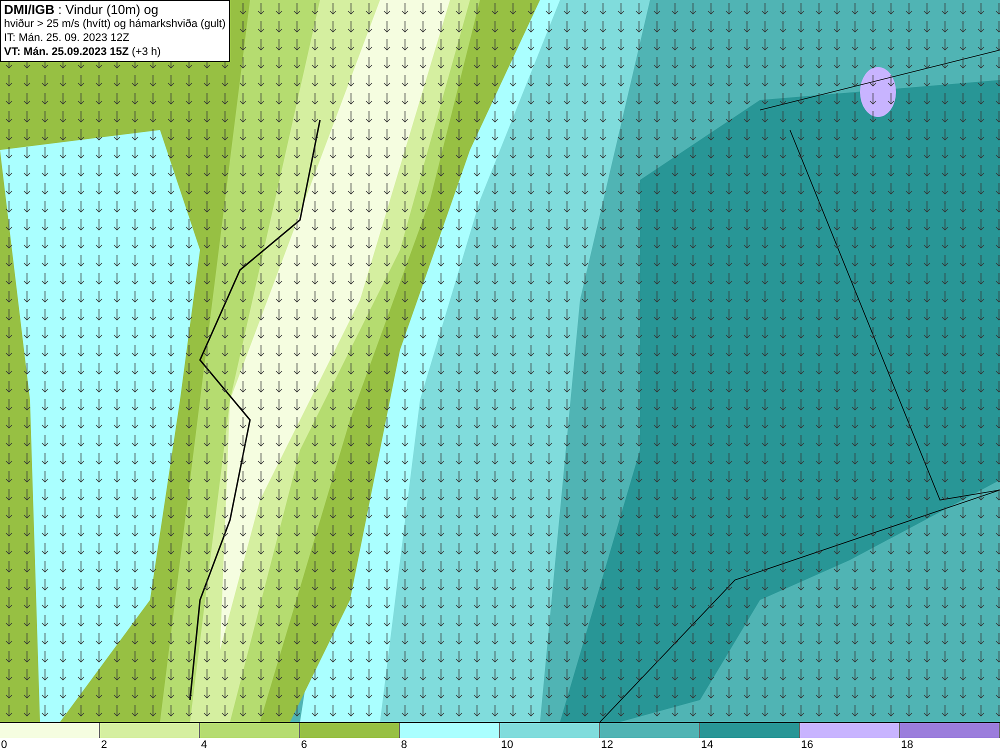 The height and width of the screenshot is (753, 1000). I want to click on legend-label: 8, so click(404, 745).